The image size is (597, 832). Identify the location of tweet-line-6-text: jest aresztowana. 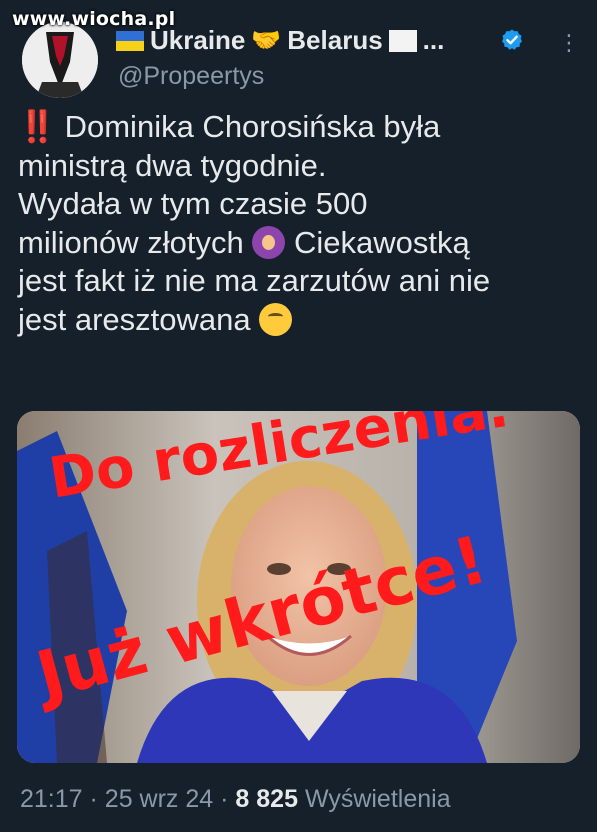
(134, 319).